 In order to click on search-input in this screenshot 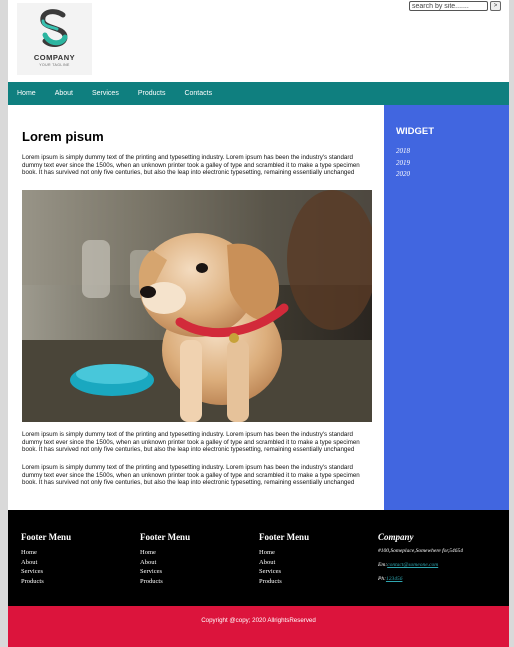, I will do `click(448, 6)`.